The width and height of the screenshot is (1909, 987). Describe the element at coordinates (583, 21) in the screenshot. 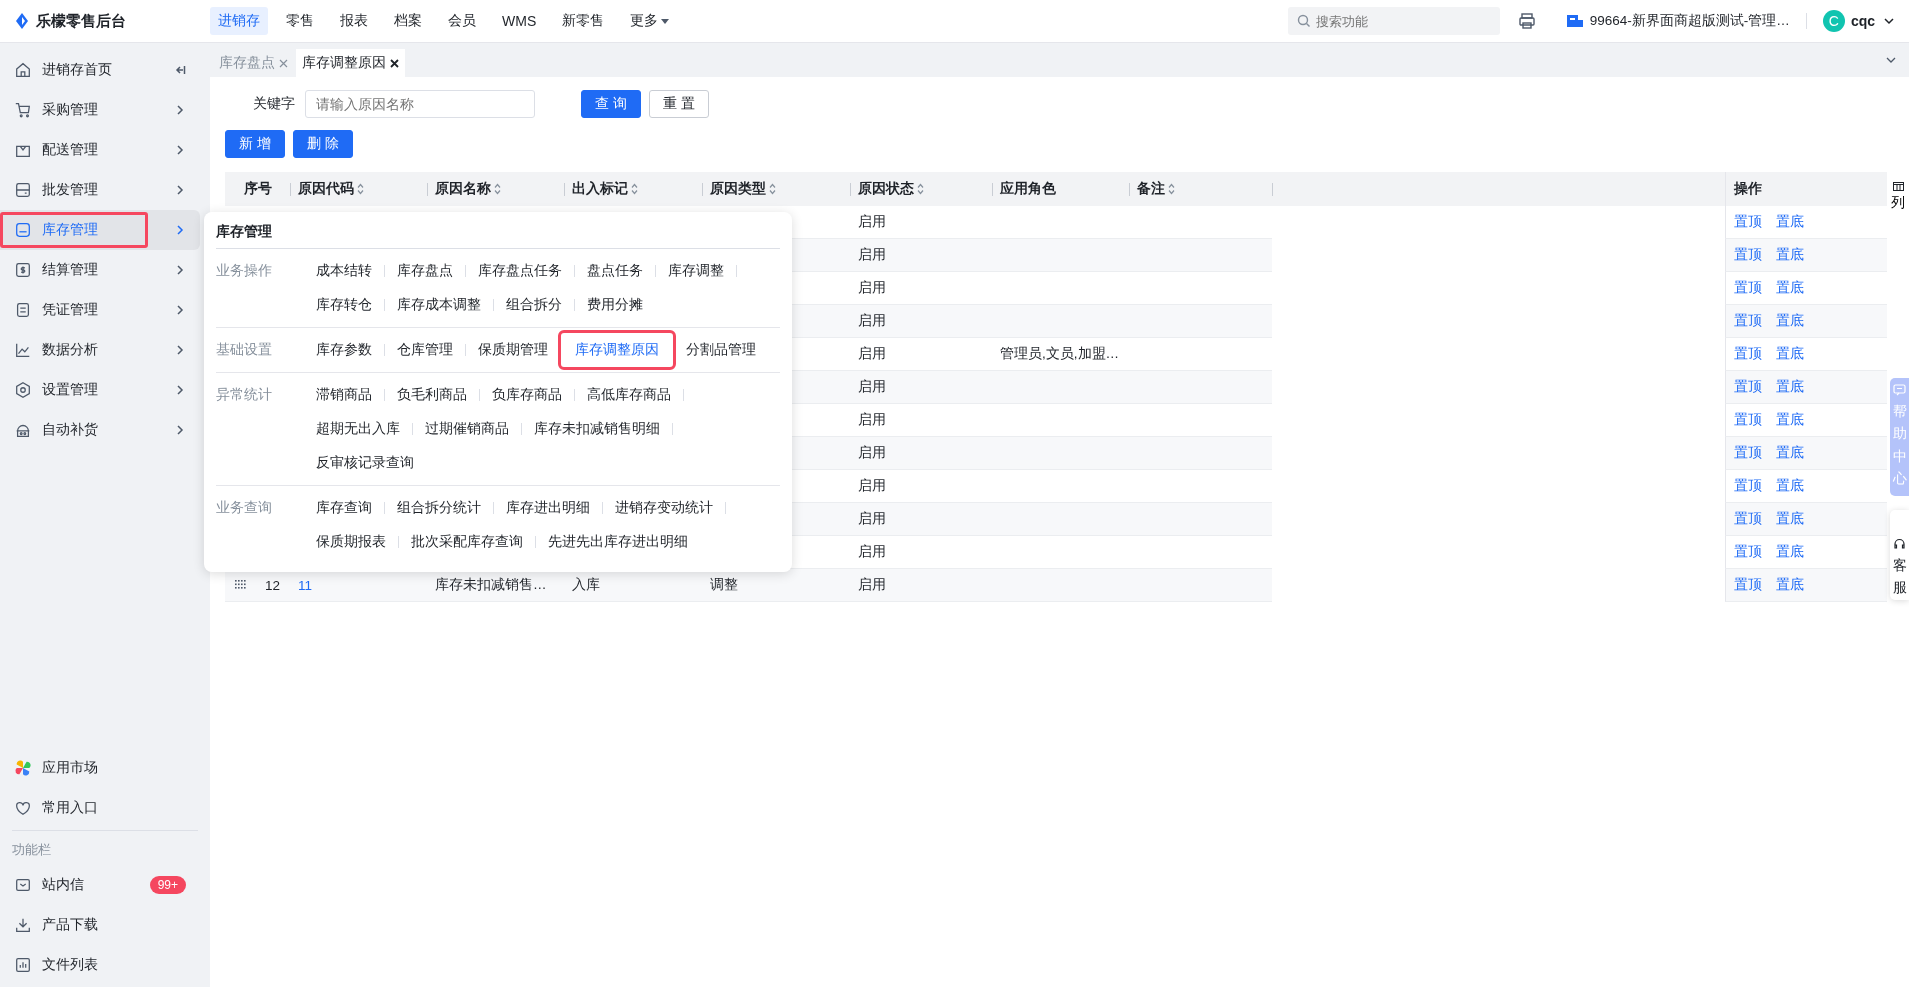

I see `nav-tab: 新零售` at that location.